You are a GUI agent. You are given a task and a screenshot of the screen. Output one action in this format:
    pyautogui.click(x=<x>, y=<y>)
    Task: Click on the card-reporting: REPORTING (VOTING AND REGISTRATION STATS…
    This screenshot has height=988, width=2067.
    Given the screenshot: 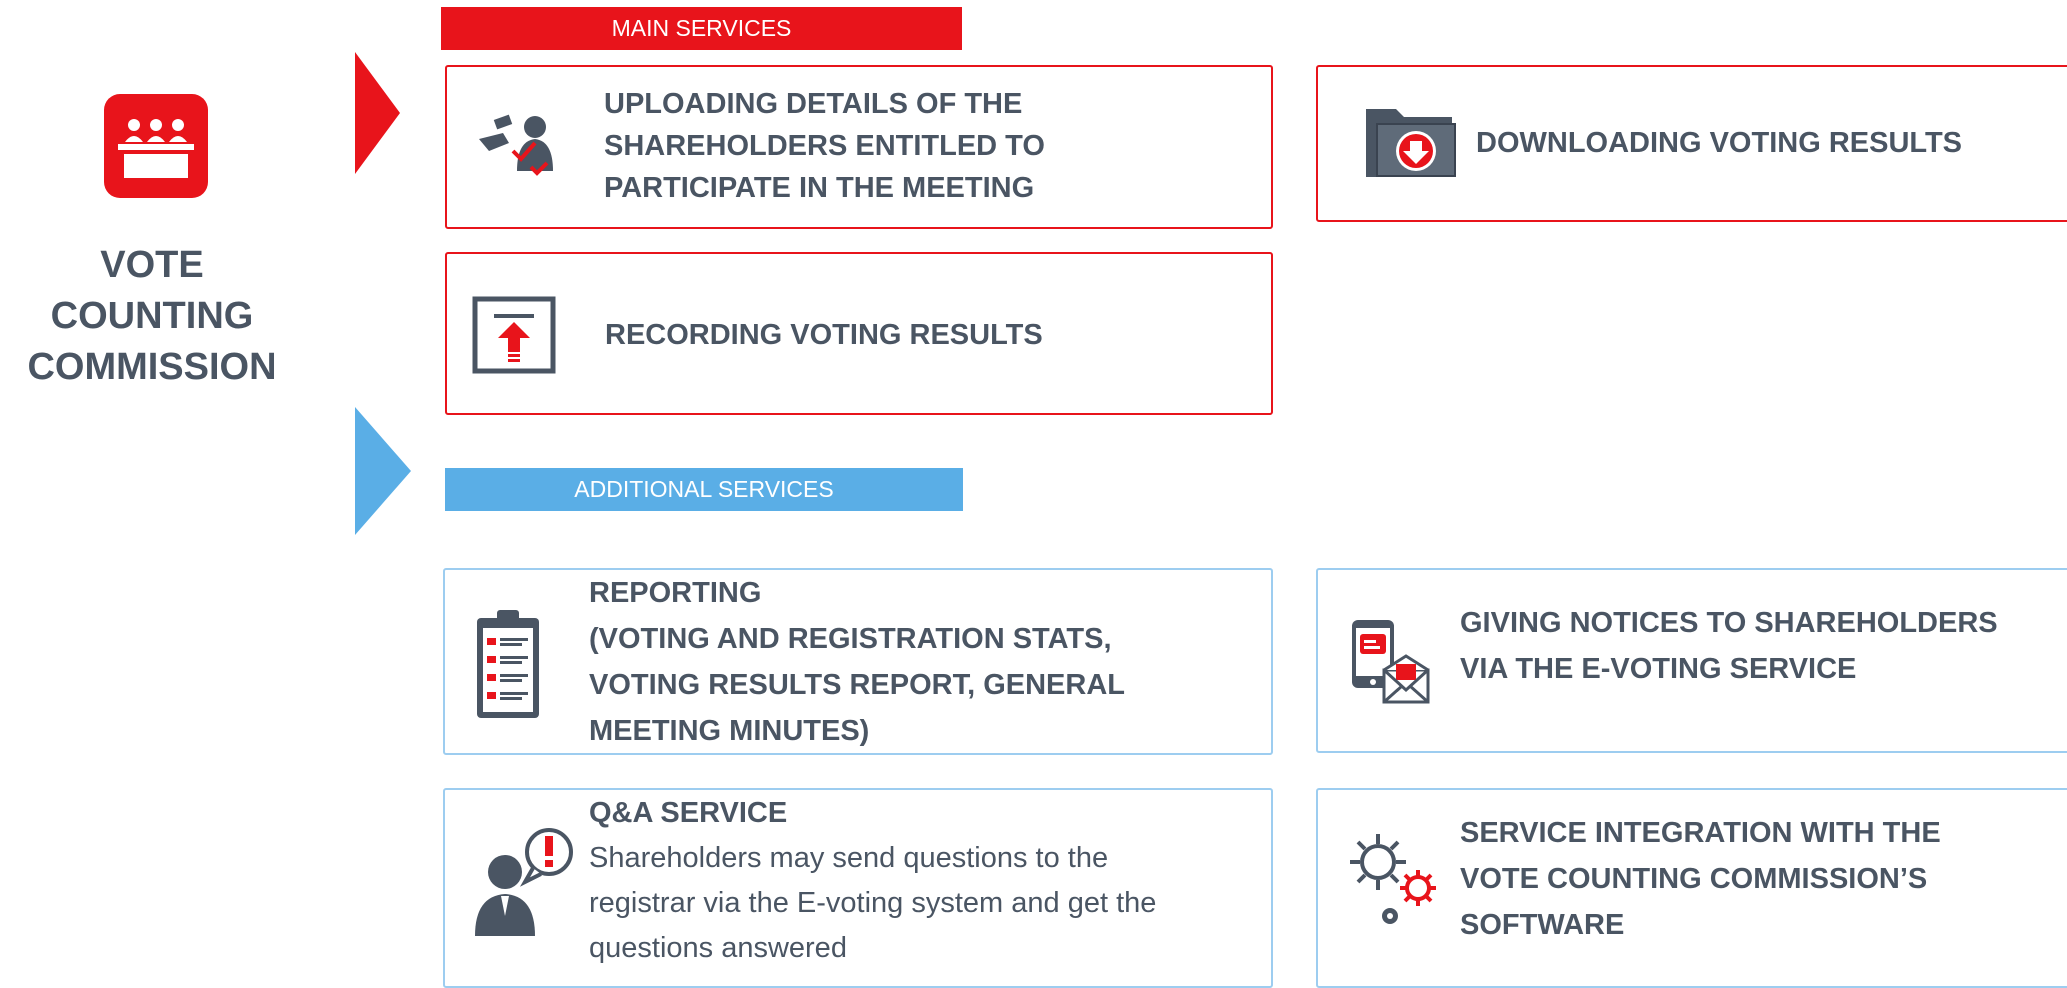 What is the action you would take?
    pyautogui.click(x=858, y=661)
    